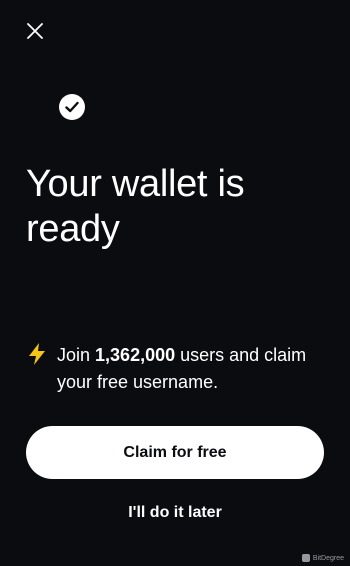 The width and height of the screenshot is (350, 566). I want to click on watermark: BitDegree, so click(322, 558).